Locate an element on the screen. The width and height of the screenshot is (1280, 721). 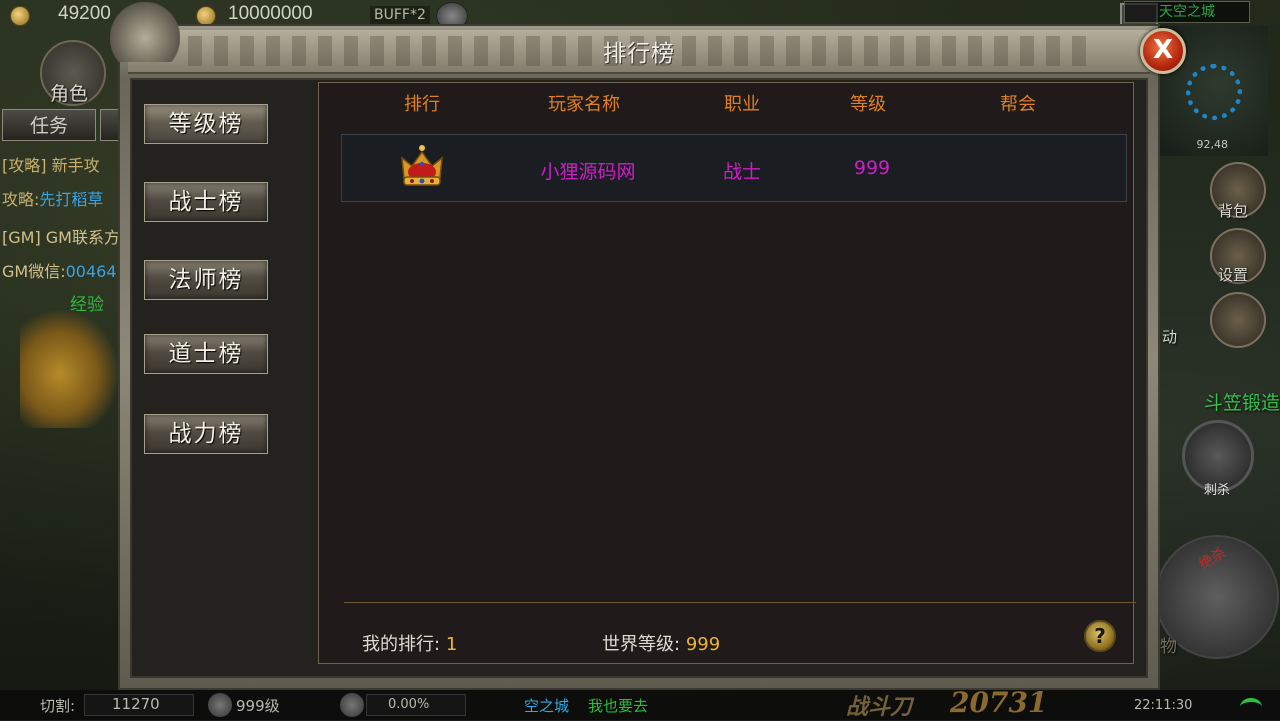
chat-guide2-line: 攻略:先打稻草 is located at coordinates (61, 198).